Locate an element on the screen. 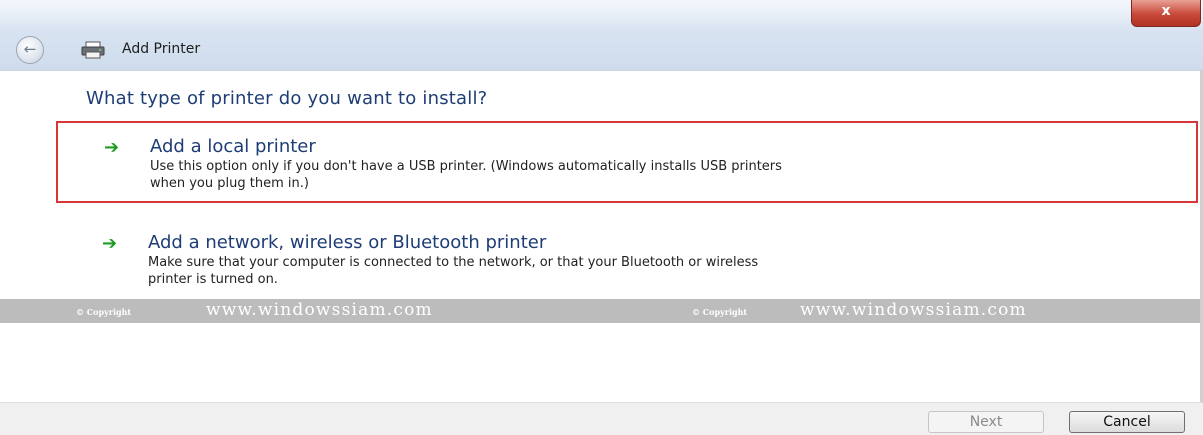  close-icon: x is located at coordinates (1166, 11).